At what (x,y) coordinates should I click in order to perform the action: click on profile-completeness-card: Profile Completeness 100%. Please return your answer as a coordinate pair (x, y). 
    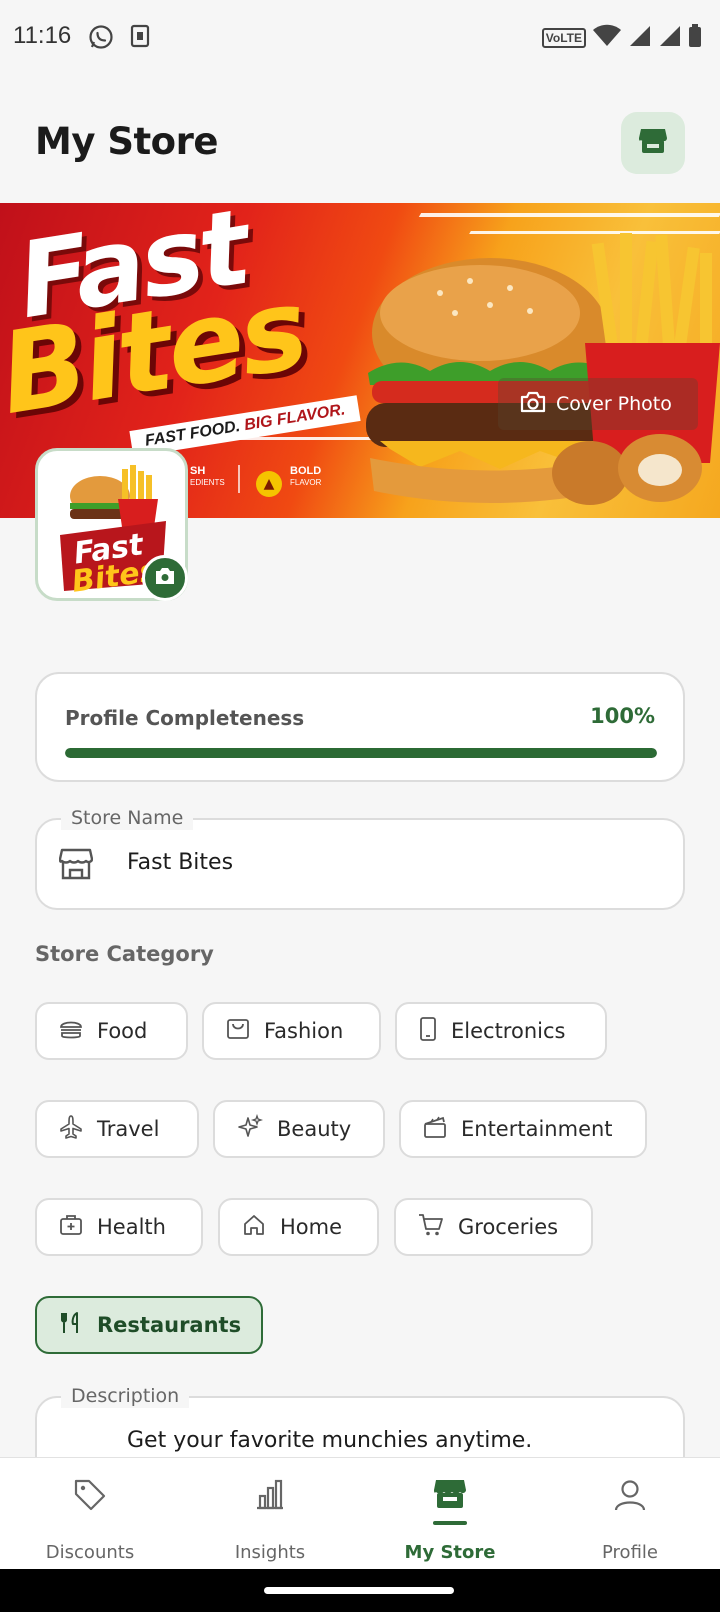
    Looking at the image, I should click on (360, 727).